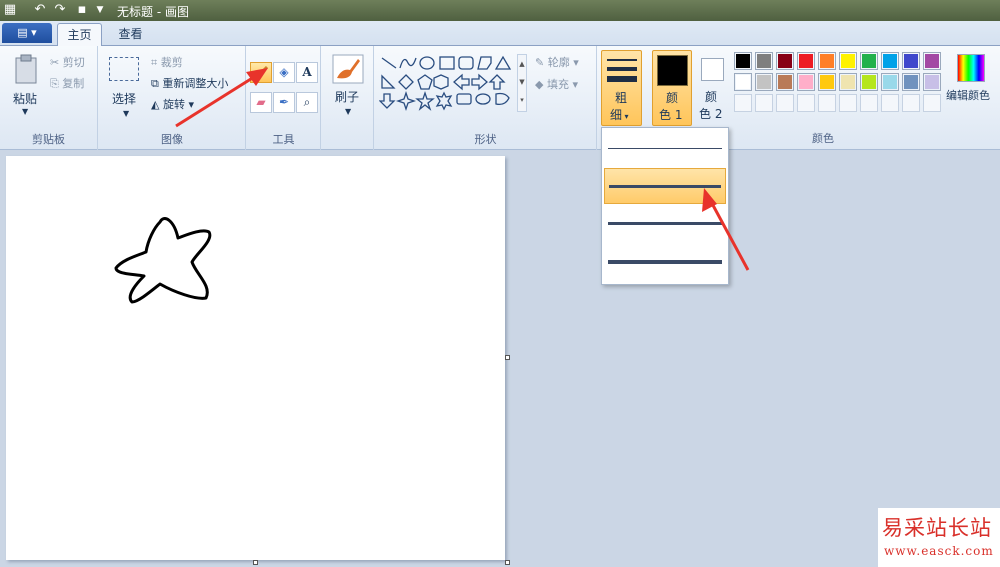 The height and width of the screenshot is (567, 1000). Describe the element at coordinates (939, 551) in the screenshot. I see `watermark-line2: www.easck.com` at that location.